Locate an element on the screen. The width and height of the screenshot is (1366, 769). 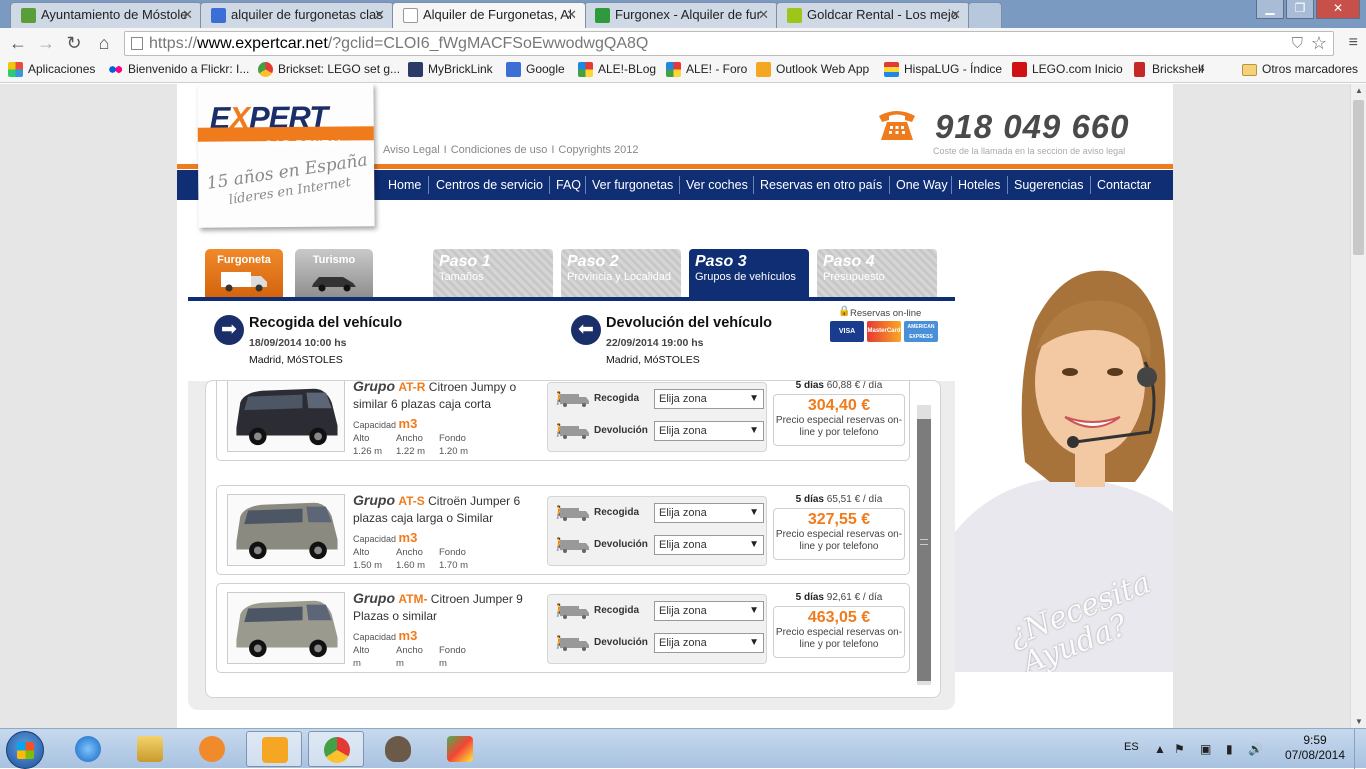
taskbar-ie is located at coordinates (88, 749).